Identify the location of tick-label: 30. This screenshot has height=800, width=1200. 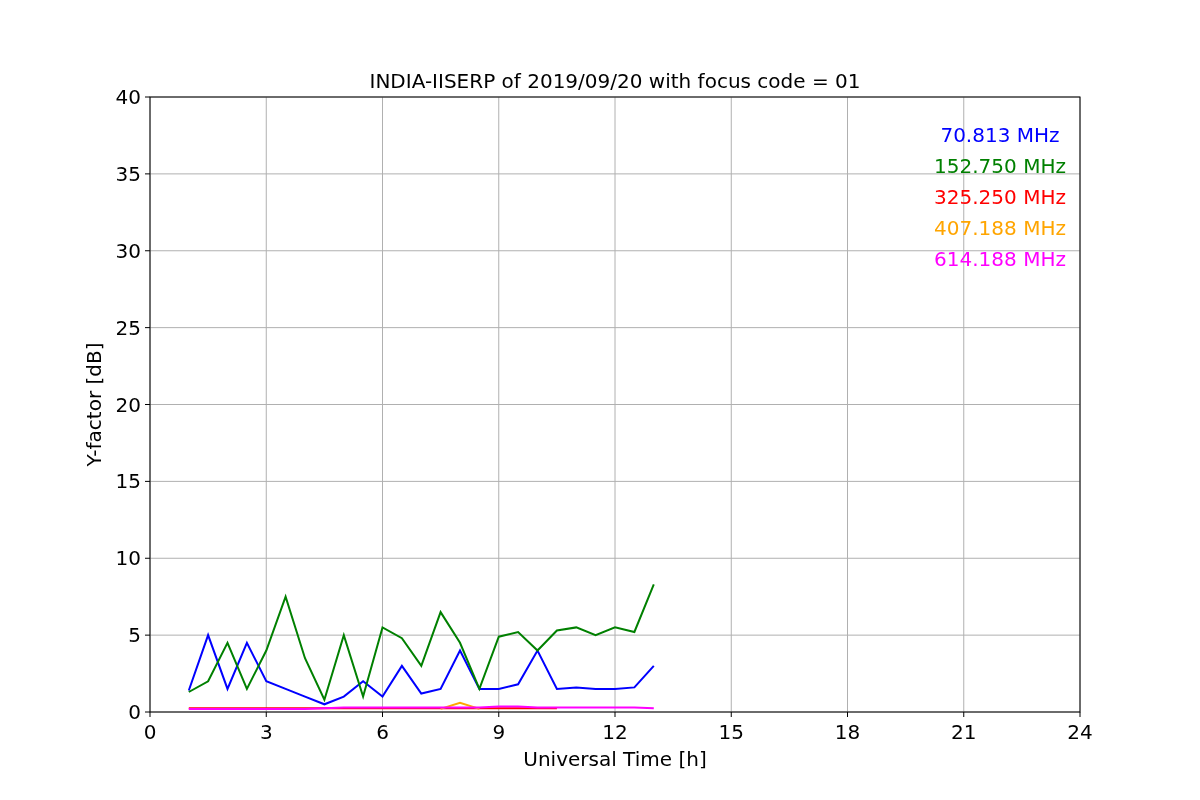
(128, 250).